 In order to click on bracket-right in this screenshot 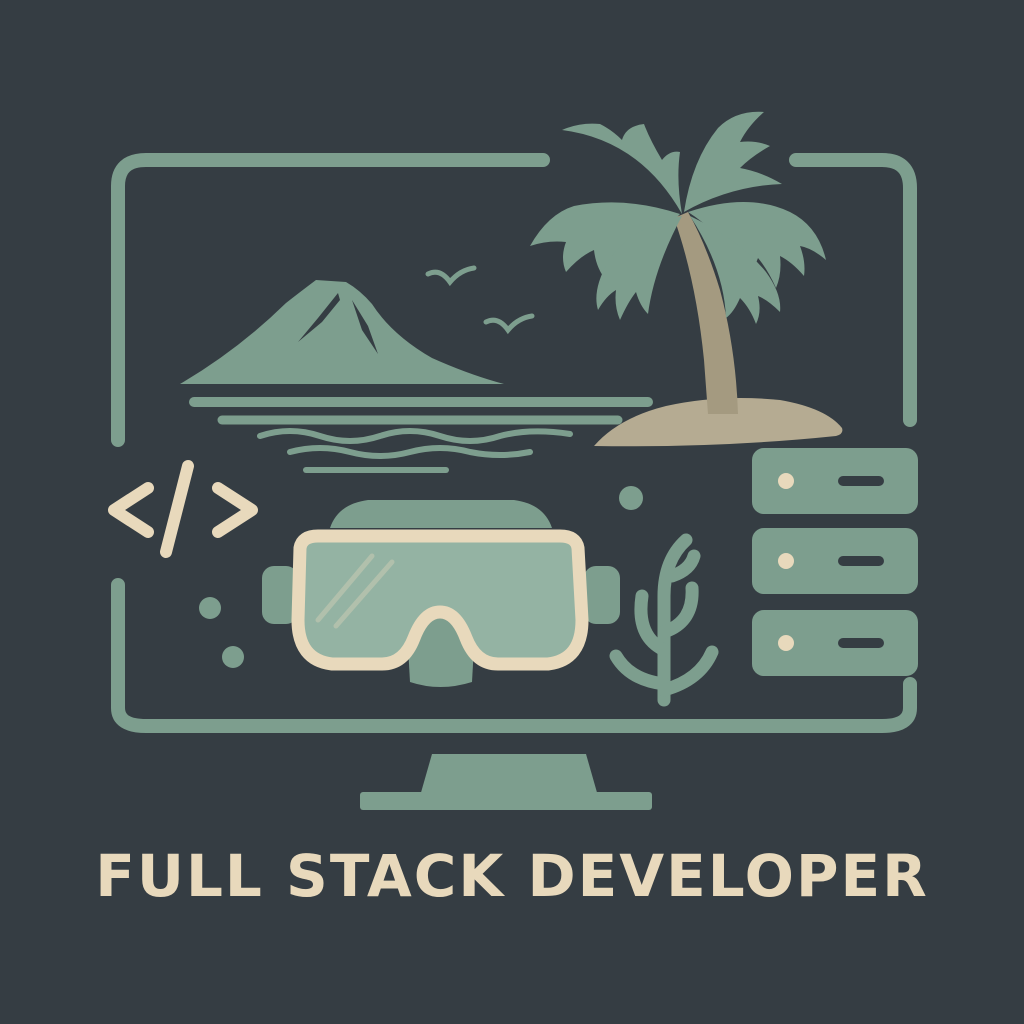, I will do `click(235, 510)`.